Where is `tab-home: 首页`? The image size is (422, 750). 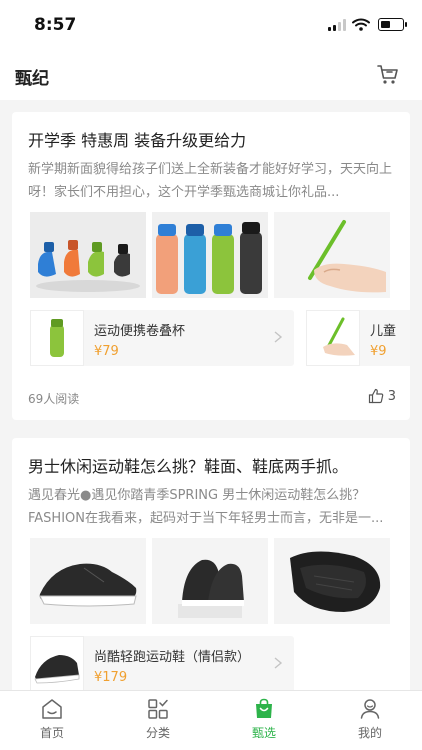 tab-home: 首页 is located at coordinates (52, 722).